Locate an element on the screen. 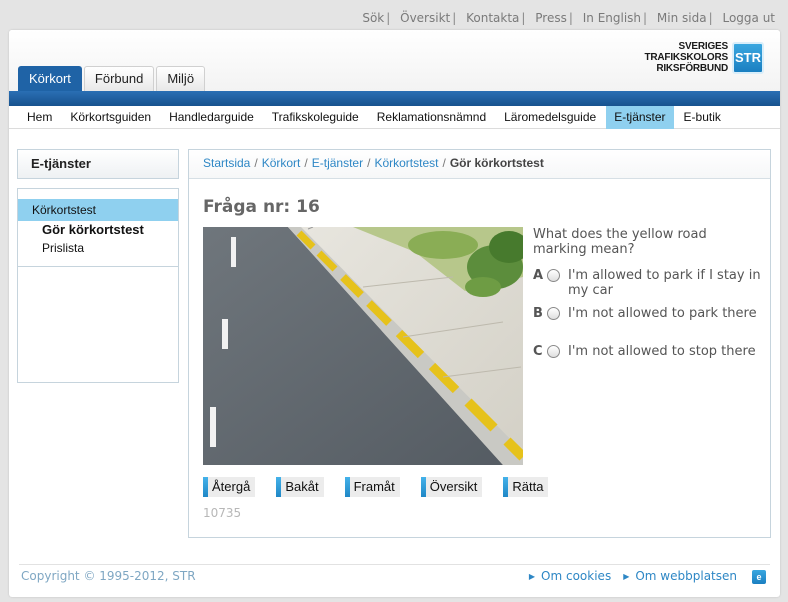  option-letter-b: B is located at coordinates (538, 313).